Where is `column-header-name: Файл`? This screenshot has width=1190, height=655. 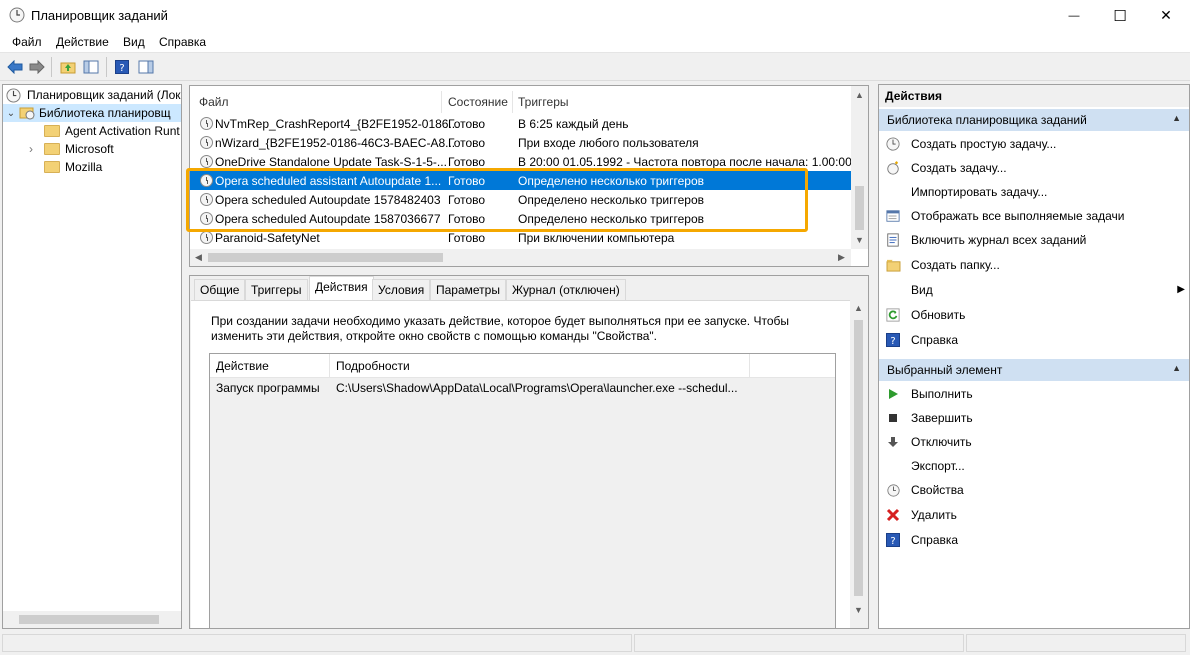 column-header-name: Файл is located at coordinates (214, 102).